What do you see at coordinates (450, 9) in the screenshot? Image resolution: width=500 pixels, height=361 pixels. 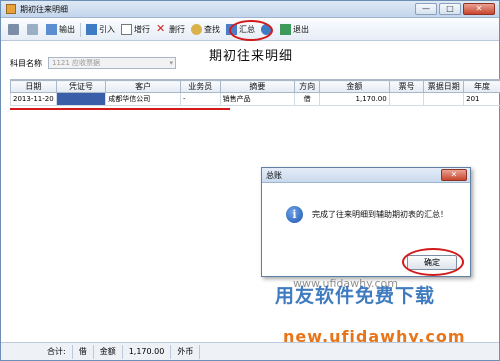 I see `maximize-button: □` at bounding box center [450, 9].